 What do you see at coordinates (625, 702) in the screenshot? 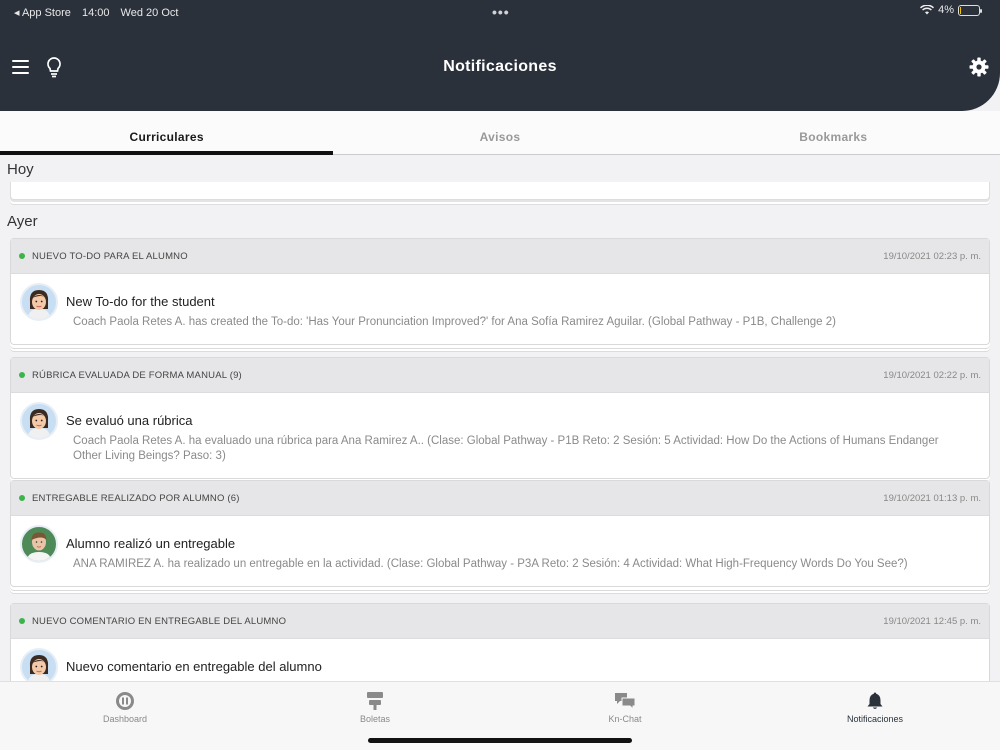
I see `chat-icon` at bounding box center [625, 702].